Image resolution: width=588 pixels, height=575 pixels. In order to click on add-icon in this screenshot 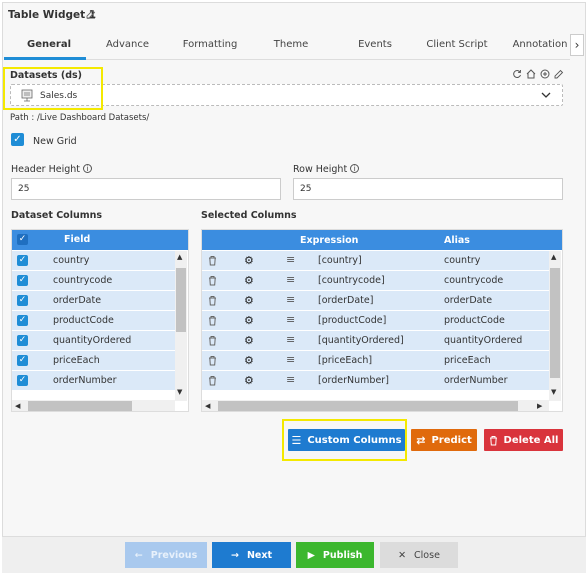, I will do `click(545, 74)`.